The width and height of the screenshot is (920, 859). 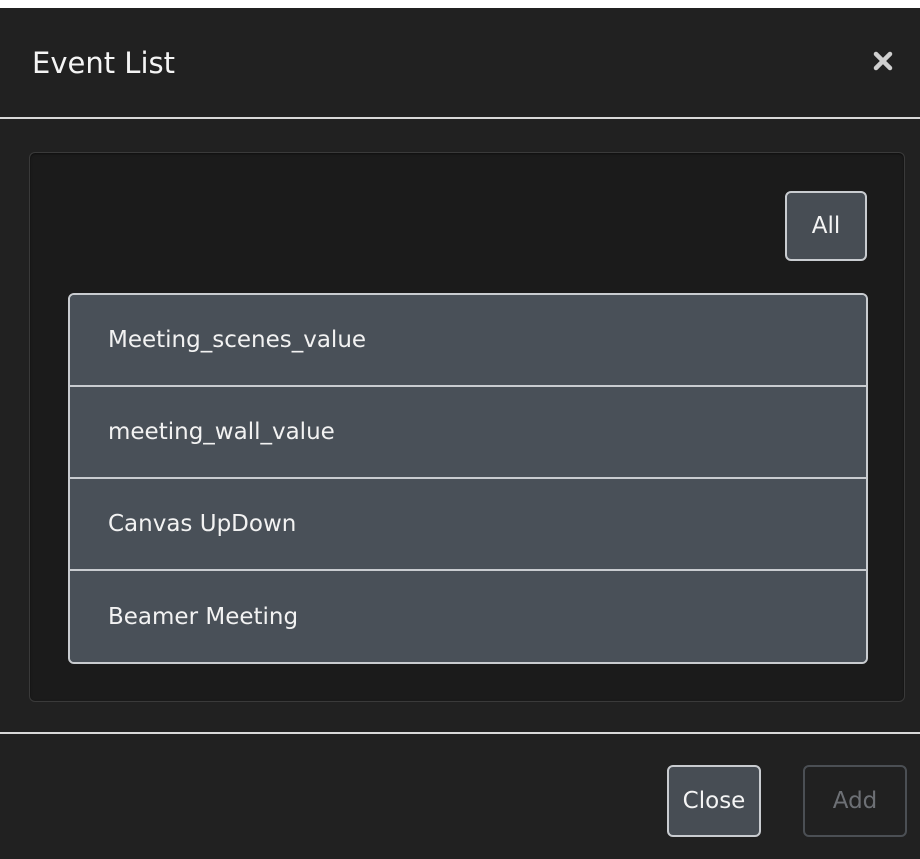 What do you see at coordinates (460, 795) in the screenshot?
I see `dialog-footer: Close Add` at bounding box center [460, 795].